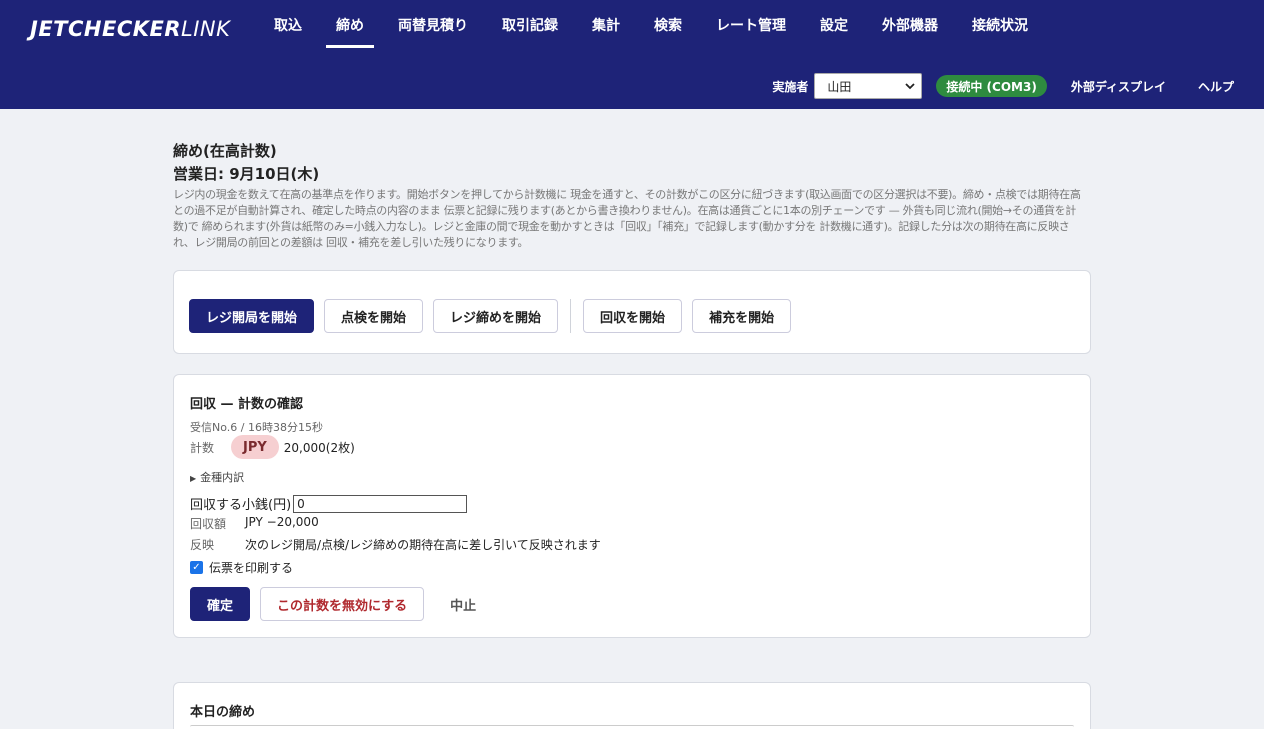 This screenshot has height=729, width=1264. Describe the element at coordinates (246, 174) in the screenshot. I see `business-day: 営業日: 9月10日(木)` at that location.